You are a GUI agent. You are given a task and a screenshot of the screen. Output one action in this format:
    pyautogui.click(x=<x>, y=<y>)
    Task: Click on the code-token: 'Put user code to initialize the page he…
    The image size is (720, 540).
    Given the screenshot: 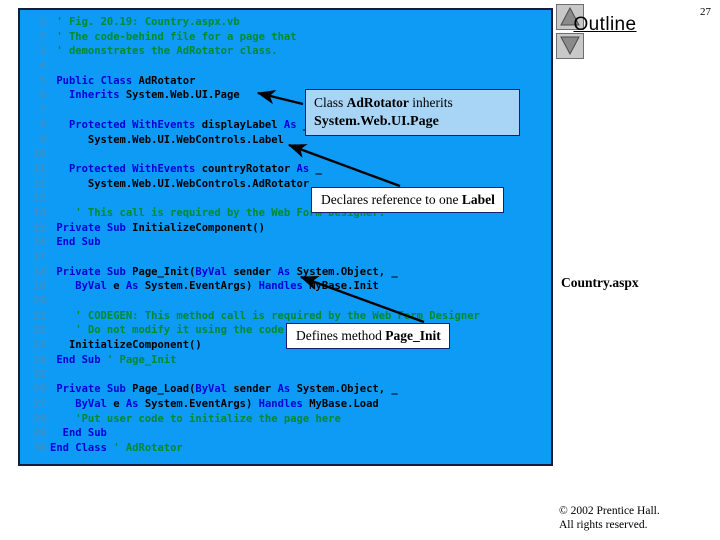 What is the action you would take?
    pyautogui.click(x=208, y=418)
    